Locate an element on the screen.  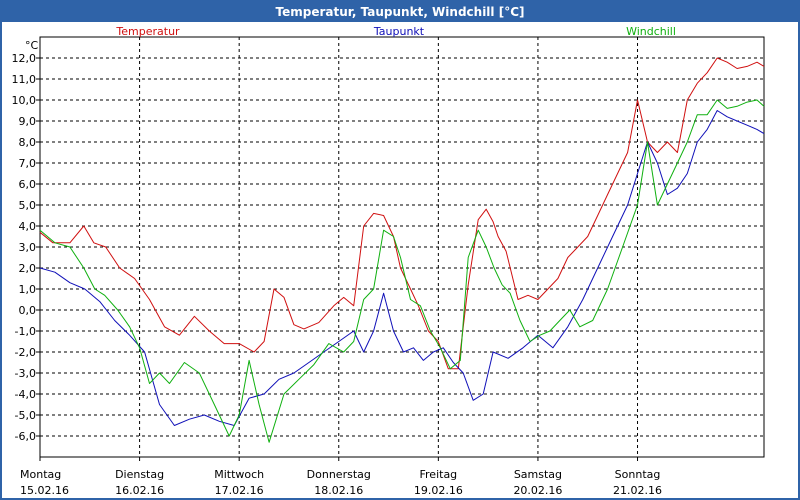
x-tick-day-label: Mittwoch is located at coordinates (239, 474).